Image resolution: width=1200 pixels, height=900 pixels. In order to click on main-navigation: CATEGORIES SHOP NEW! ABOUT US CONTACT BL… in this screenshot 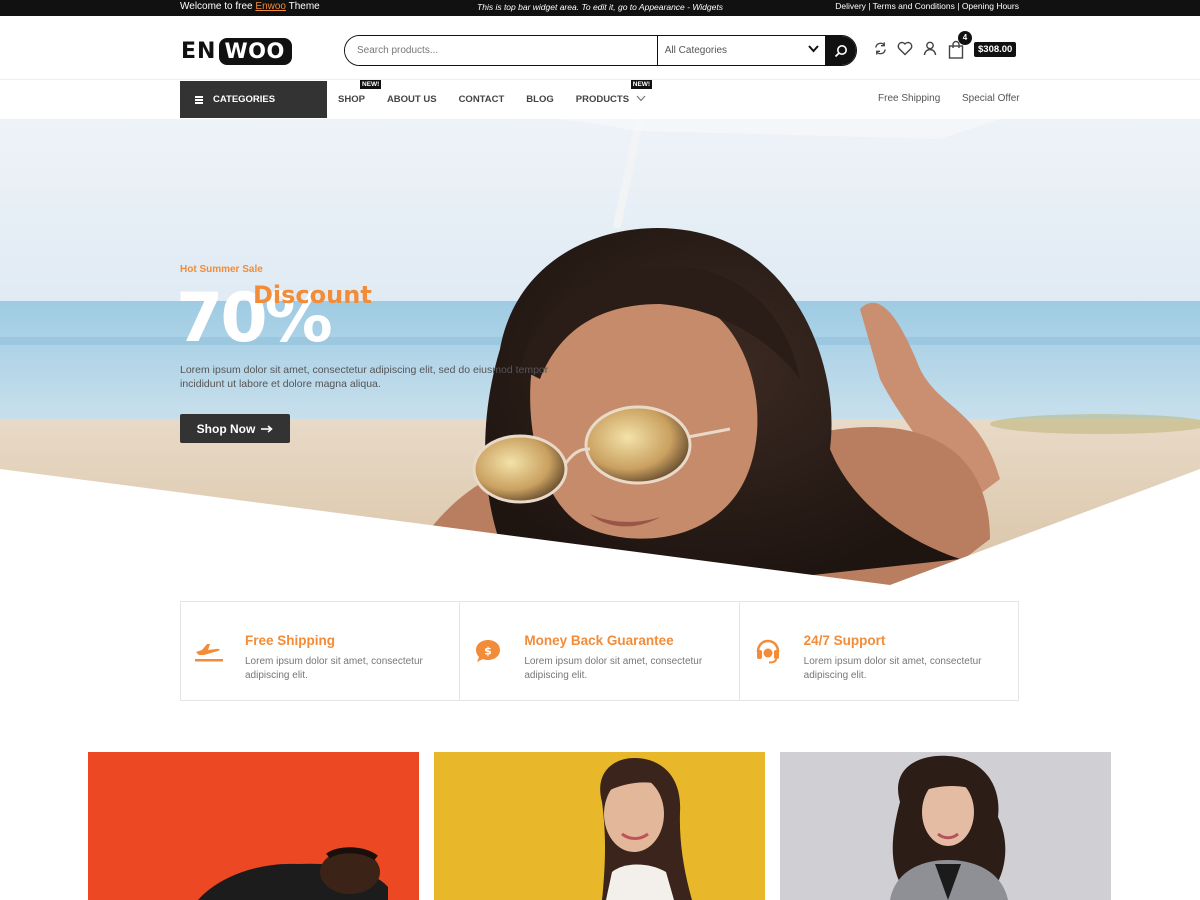, I will do `click(600, 99)`.